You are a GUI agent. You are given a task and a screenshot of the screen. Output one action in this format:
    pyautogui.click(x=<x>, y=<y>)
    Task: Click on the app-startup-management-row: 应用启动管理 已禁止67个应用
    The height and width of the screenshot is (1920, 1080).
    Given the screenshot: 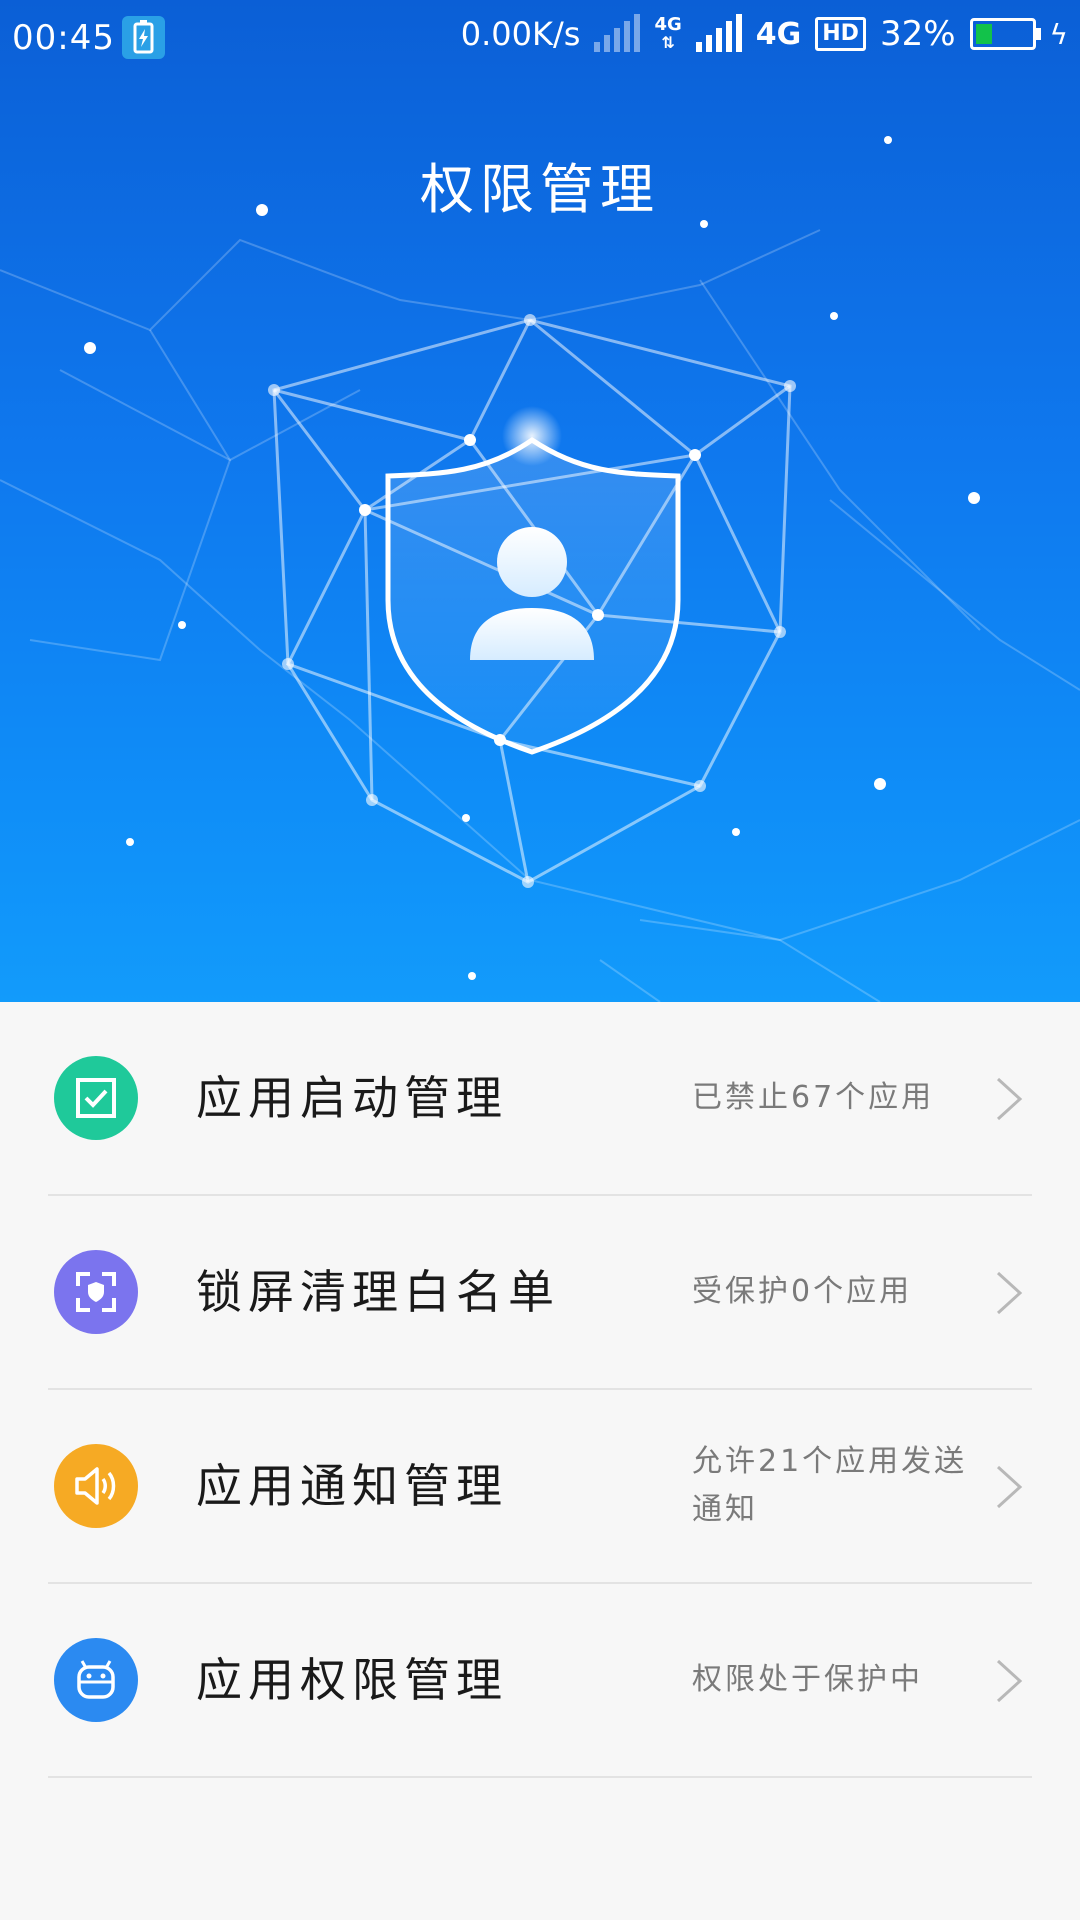 What is the action you would take?
    pyautogui.click(x=540, y=1099)
    